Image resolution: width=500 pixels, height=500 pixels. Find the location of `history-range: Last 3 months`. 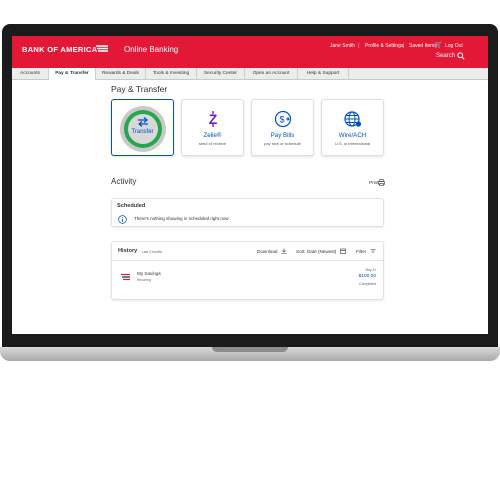

history-range: Last 3 months is located at coordinates (152, 252).